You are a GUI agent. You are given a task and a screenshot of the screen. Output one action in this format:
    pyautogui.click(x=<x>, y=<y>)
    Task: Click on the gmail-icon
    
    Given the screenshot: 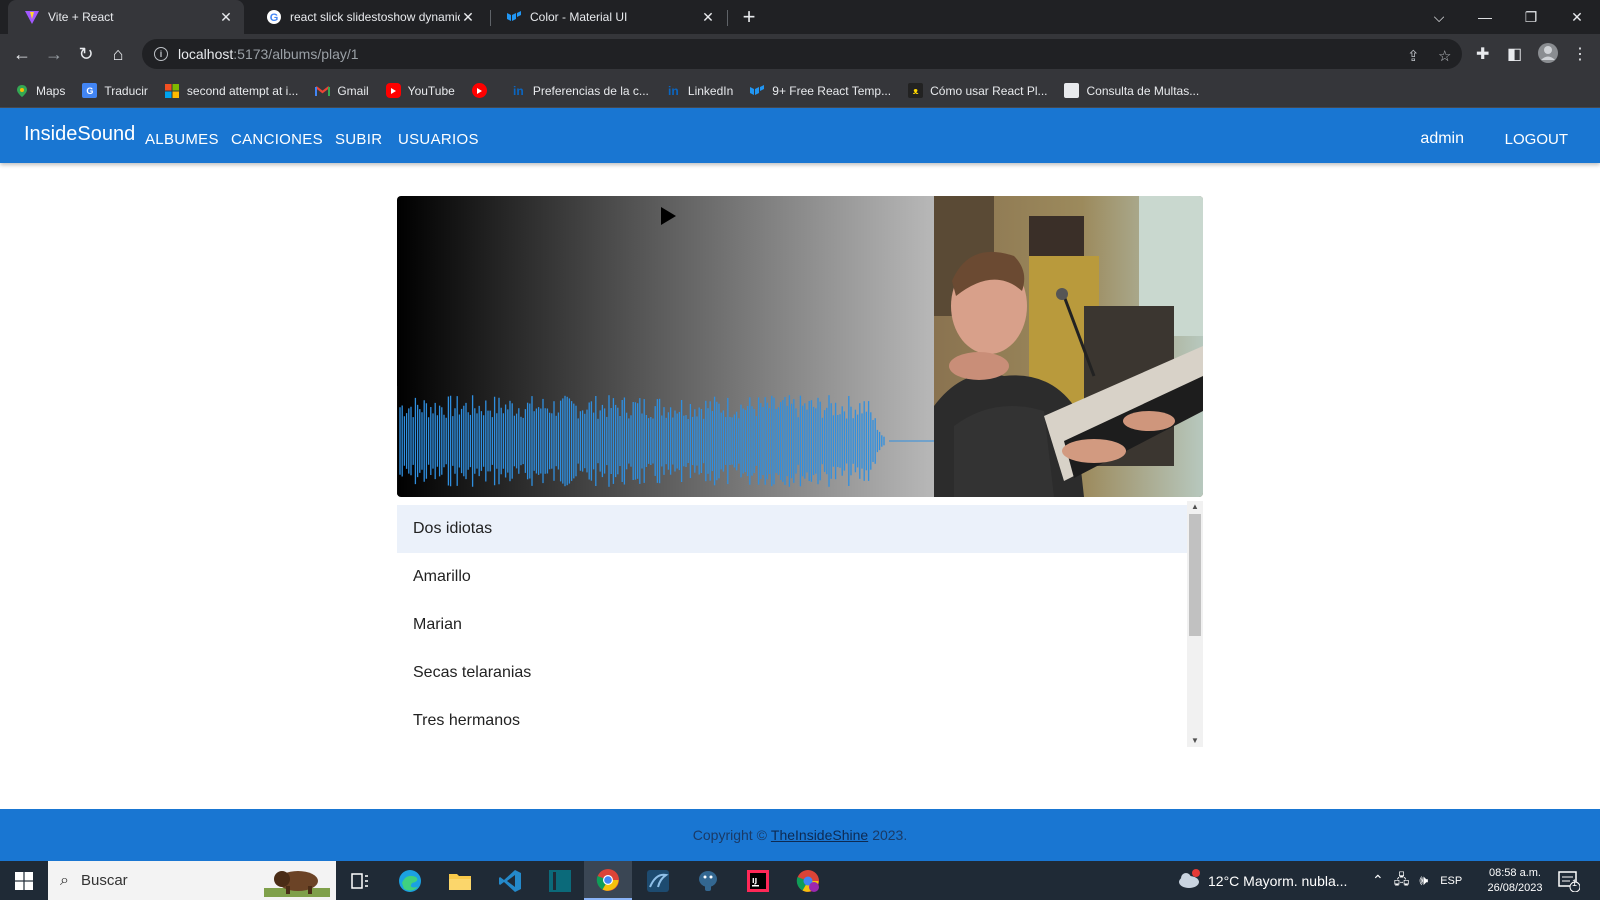 What is the action you would take?
    pyautogui.click(x=323, y=90)
    